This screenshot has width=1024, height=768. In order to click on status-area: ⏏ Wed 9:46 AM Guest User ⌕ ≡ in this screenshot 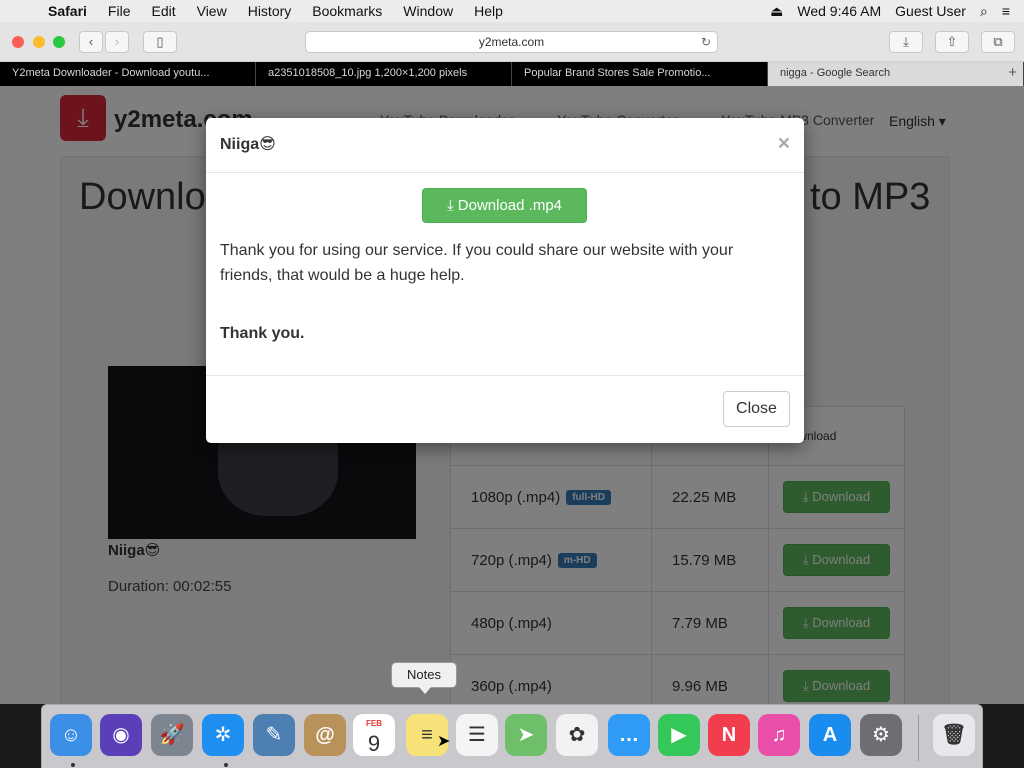, I will do `click(897, 11)`.